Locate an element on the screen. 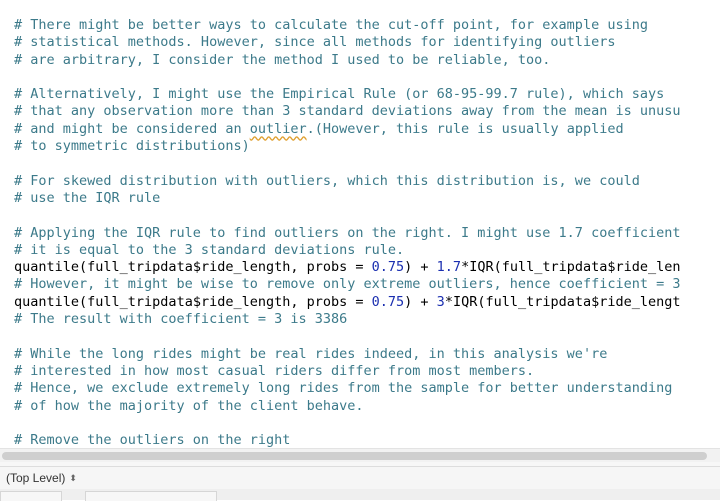 The height and width of the screenshot is (501, 720). comment-line: # to symmetric distributions) is located at coordinates (347, 146).